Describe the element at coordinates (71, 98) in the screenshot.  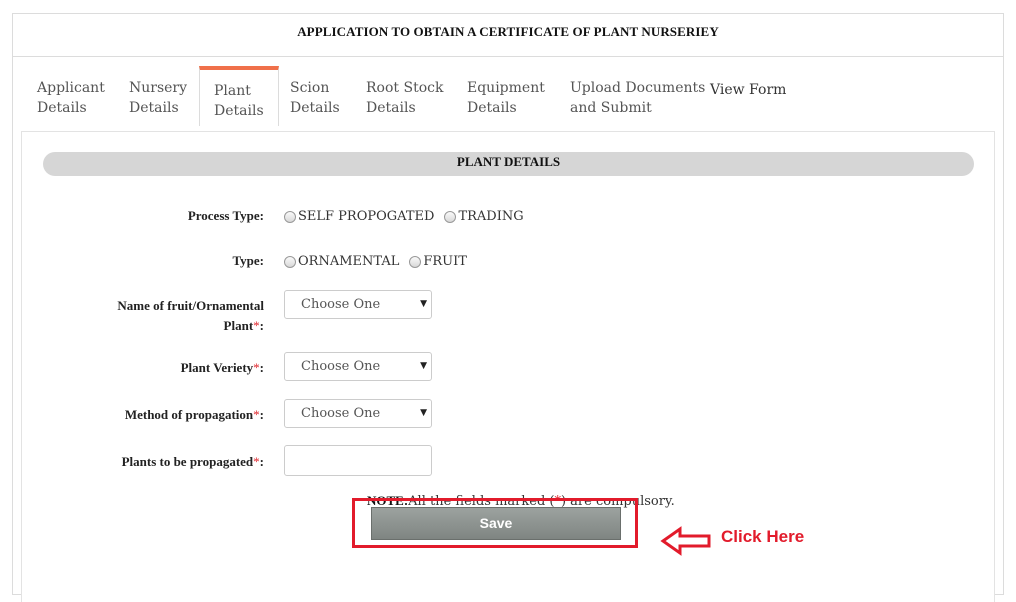
I see `tab-applicant-details: Applicant Details` at that location.